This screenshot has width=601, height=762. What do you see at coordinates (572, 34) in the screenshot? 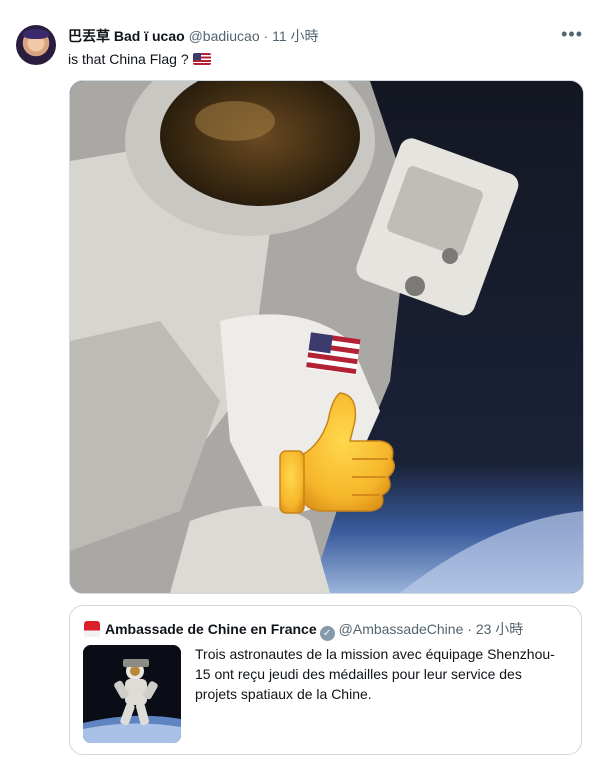
I see `more-options-icon: •••` at bounding box center [572, 34].